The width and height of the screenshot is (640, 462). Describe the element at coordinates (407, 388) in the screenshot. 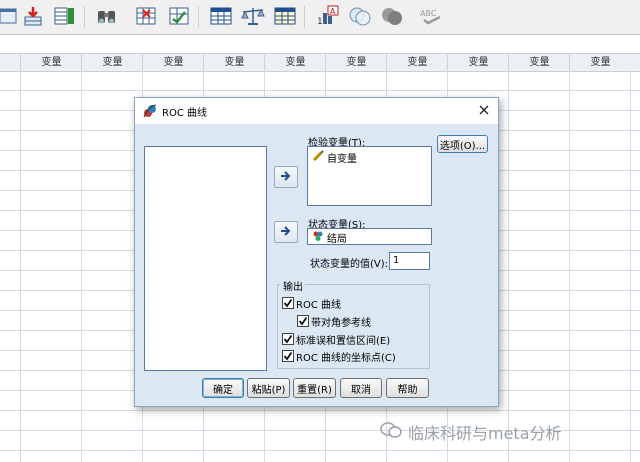

I see `help-button: 帮助` at that location.